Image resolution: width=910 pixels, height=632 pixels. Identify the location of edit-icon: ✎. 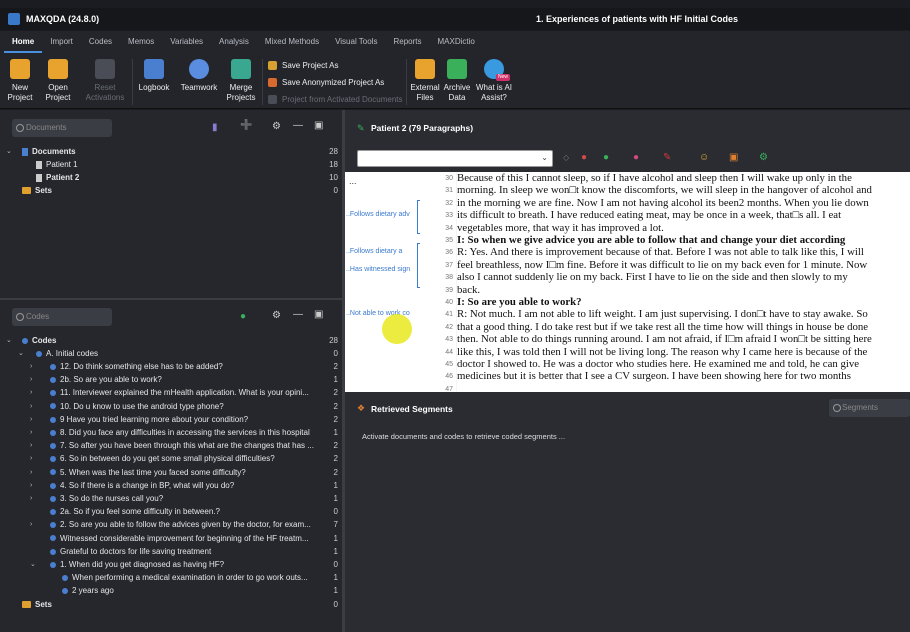
(361, 128).